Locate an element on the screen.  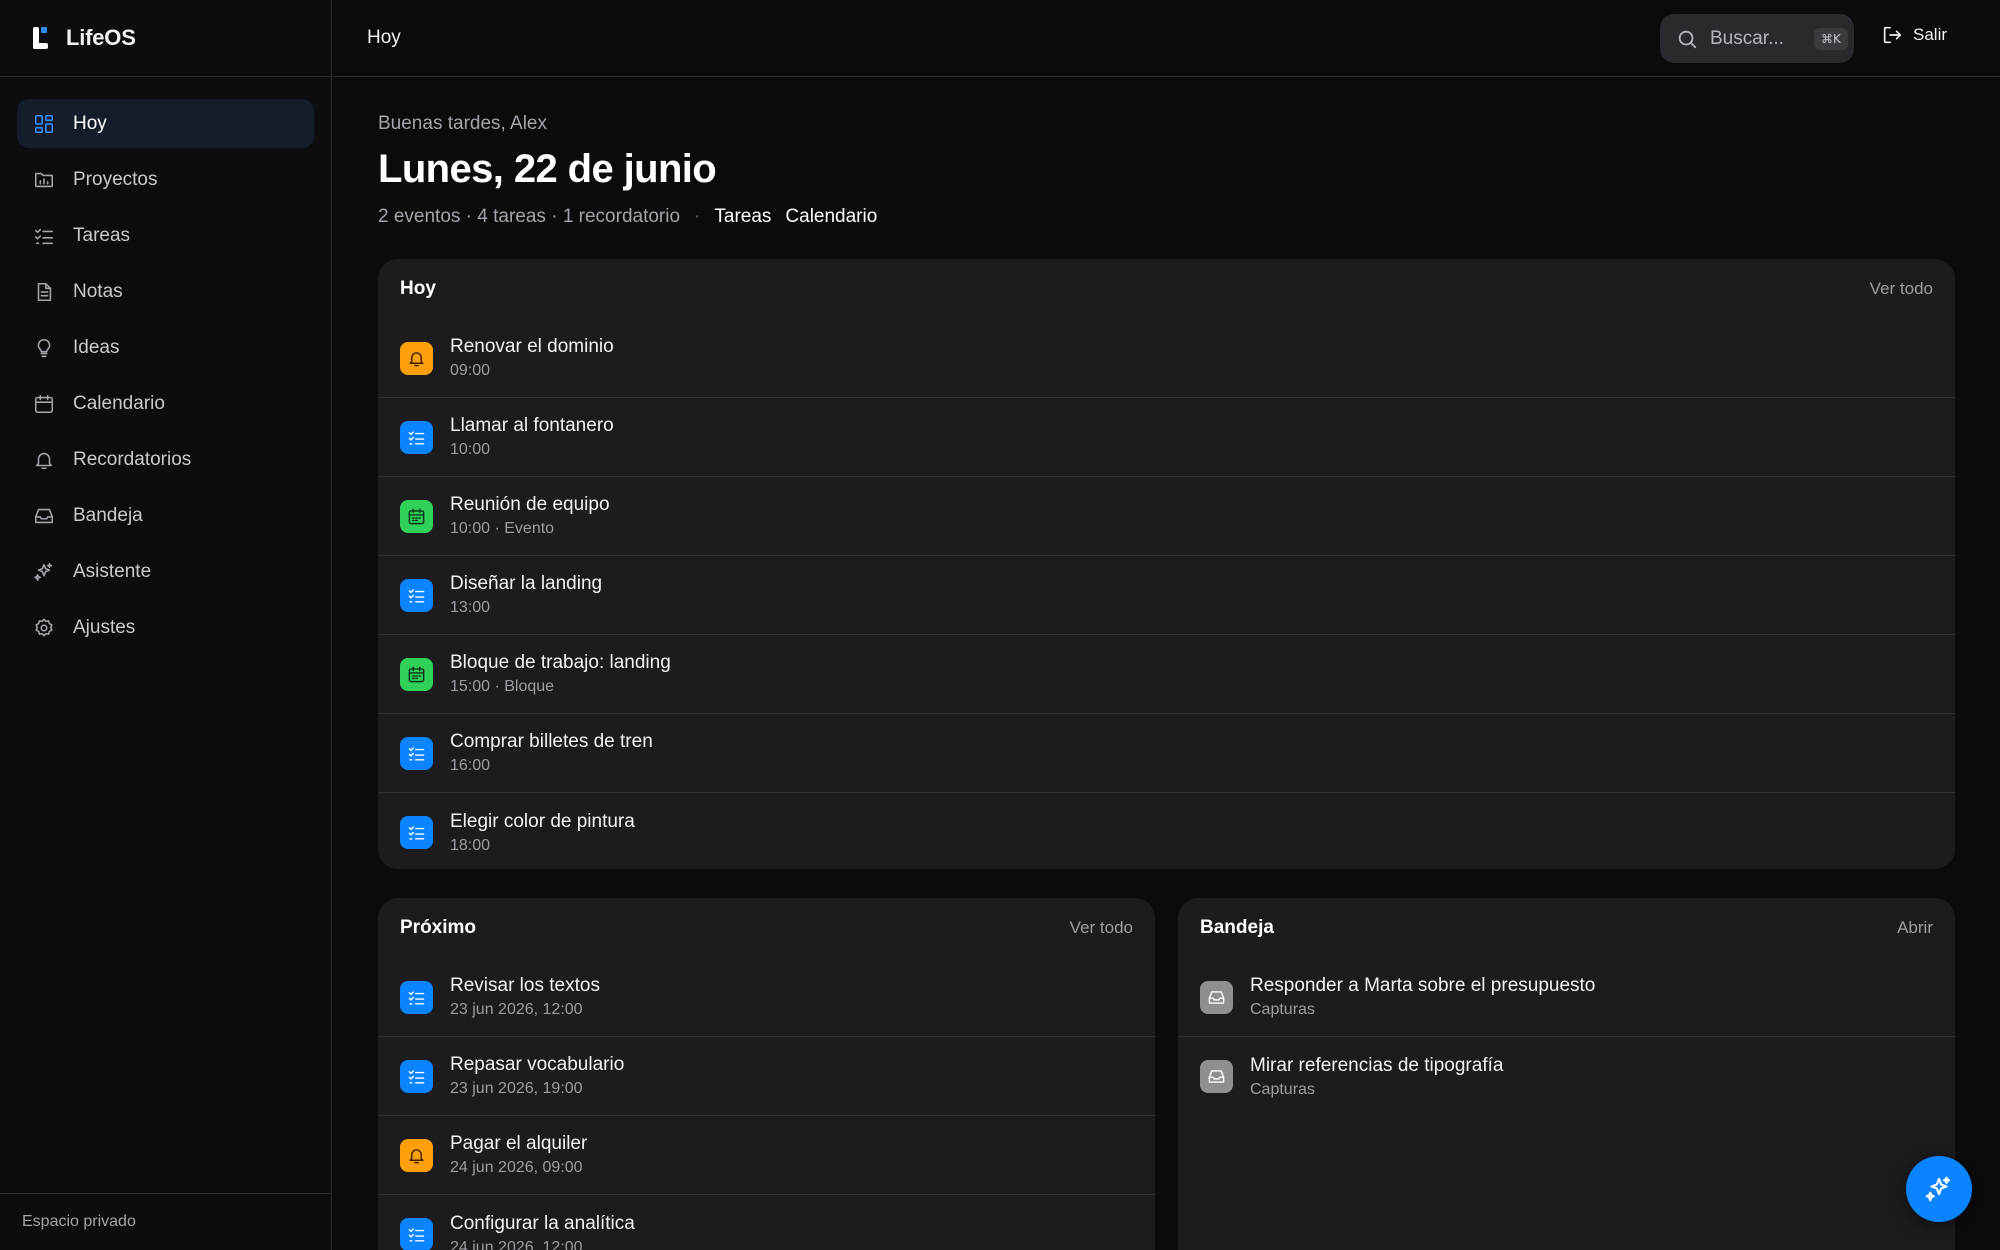
logout-icon is located at coordinates (1892, 35).